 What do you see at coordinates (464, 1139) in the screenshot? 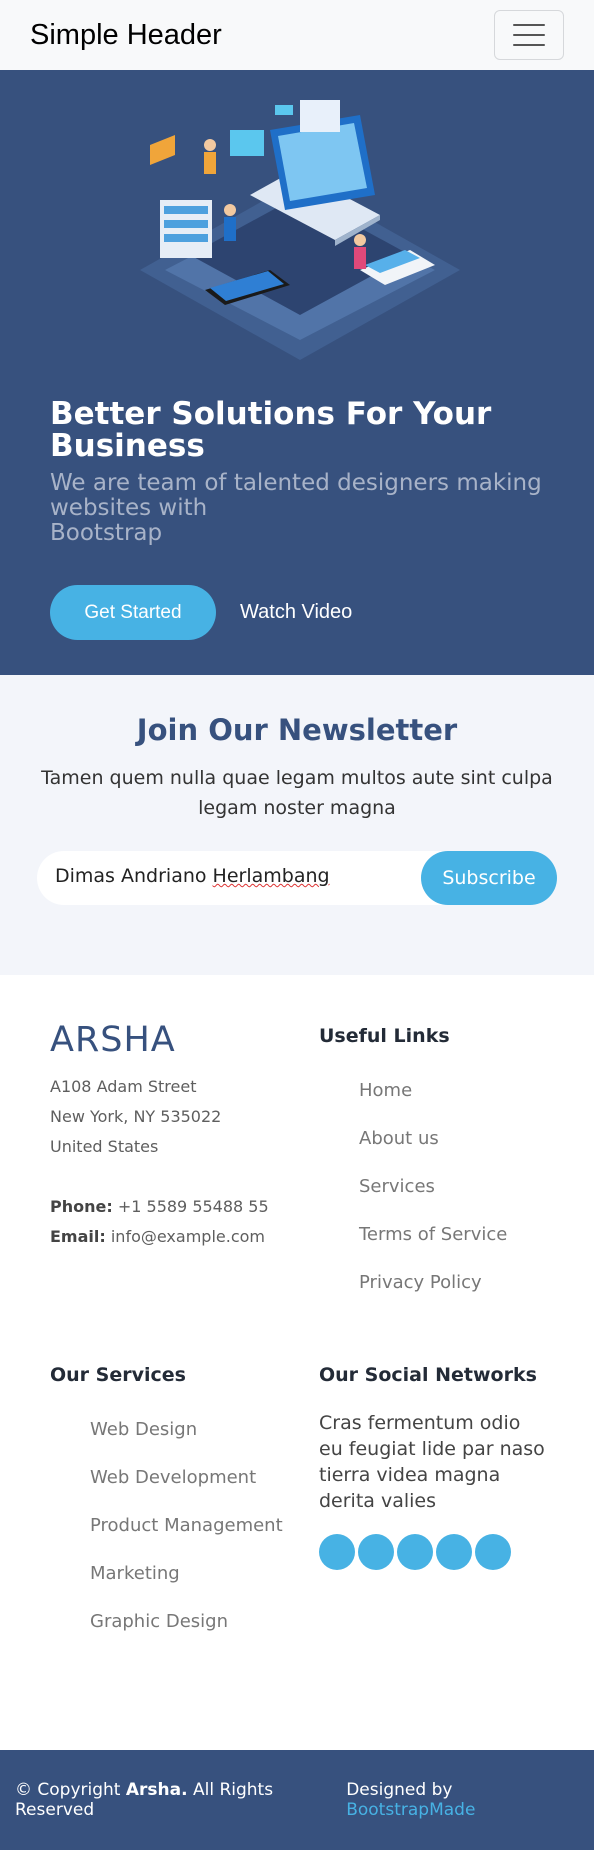
I see `footer-link-about: About us` at bounding box center [464, 1139].